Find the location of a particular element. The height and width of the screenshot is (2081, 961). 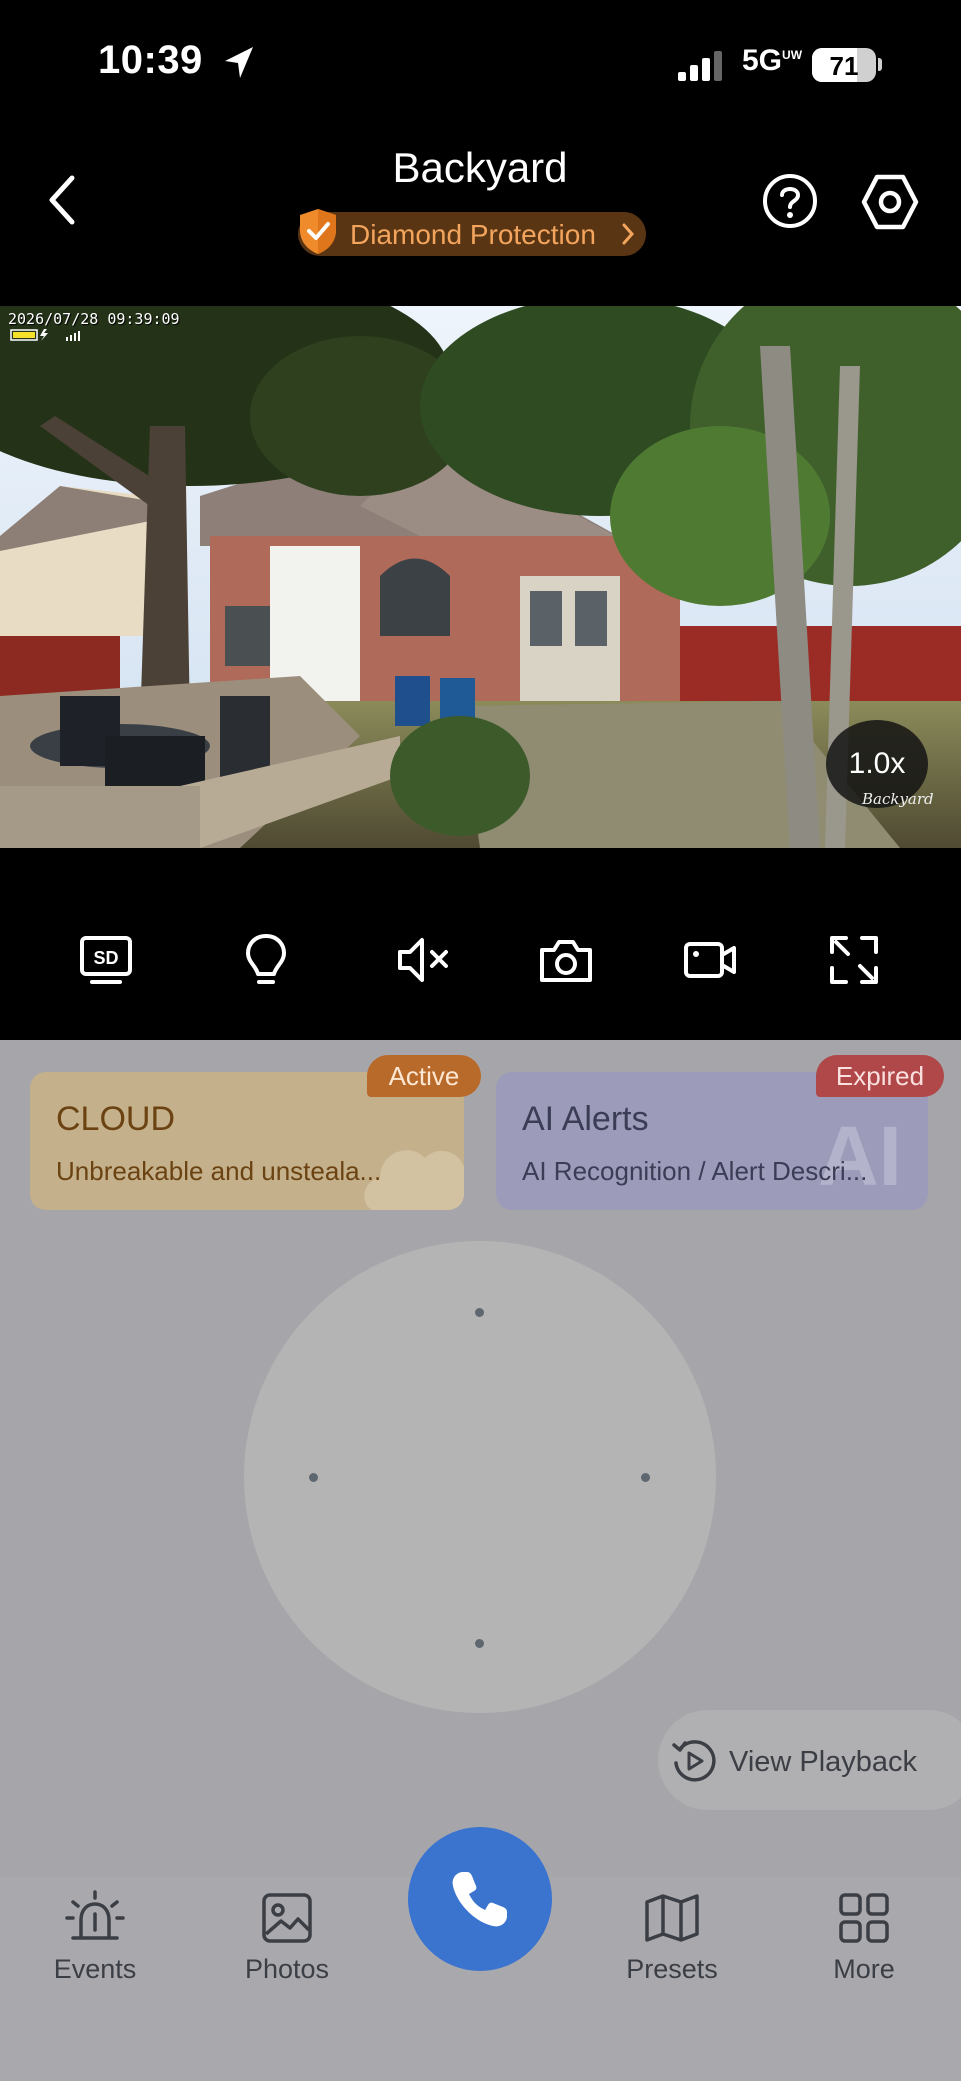

photo-gallery-icon is located at coordinates (287, 1918).